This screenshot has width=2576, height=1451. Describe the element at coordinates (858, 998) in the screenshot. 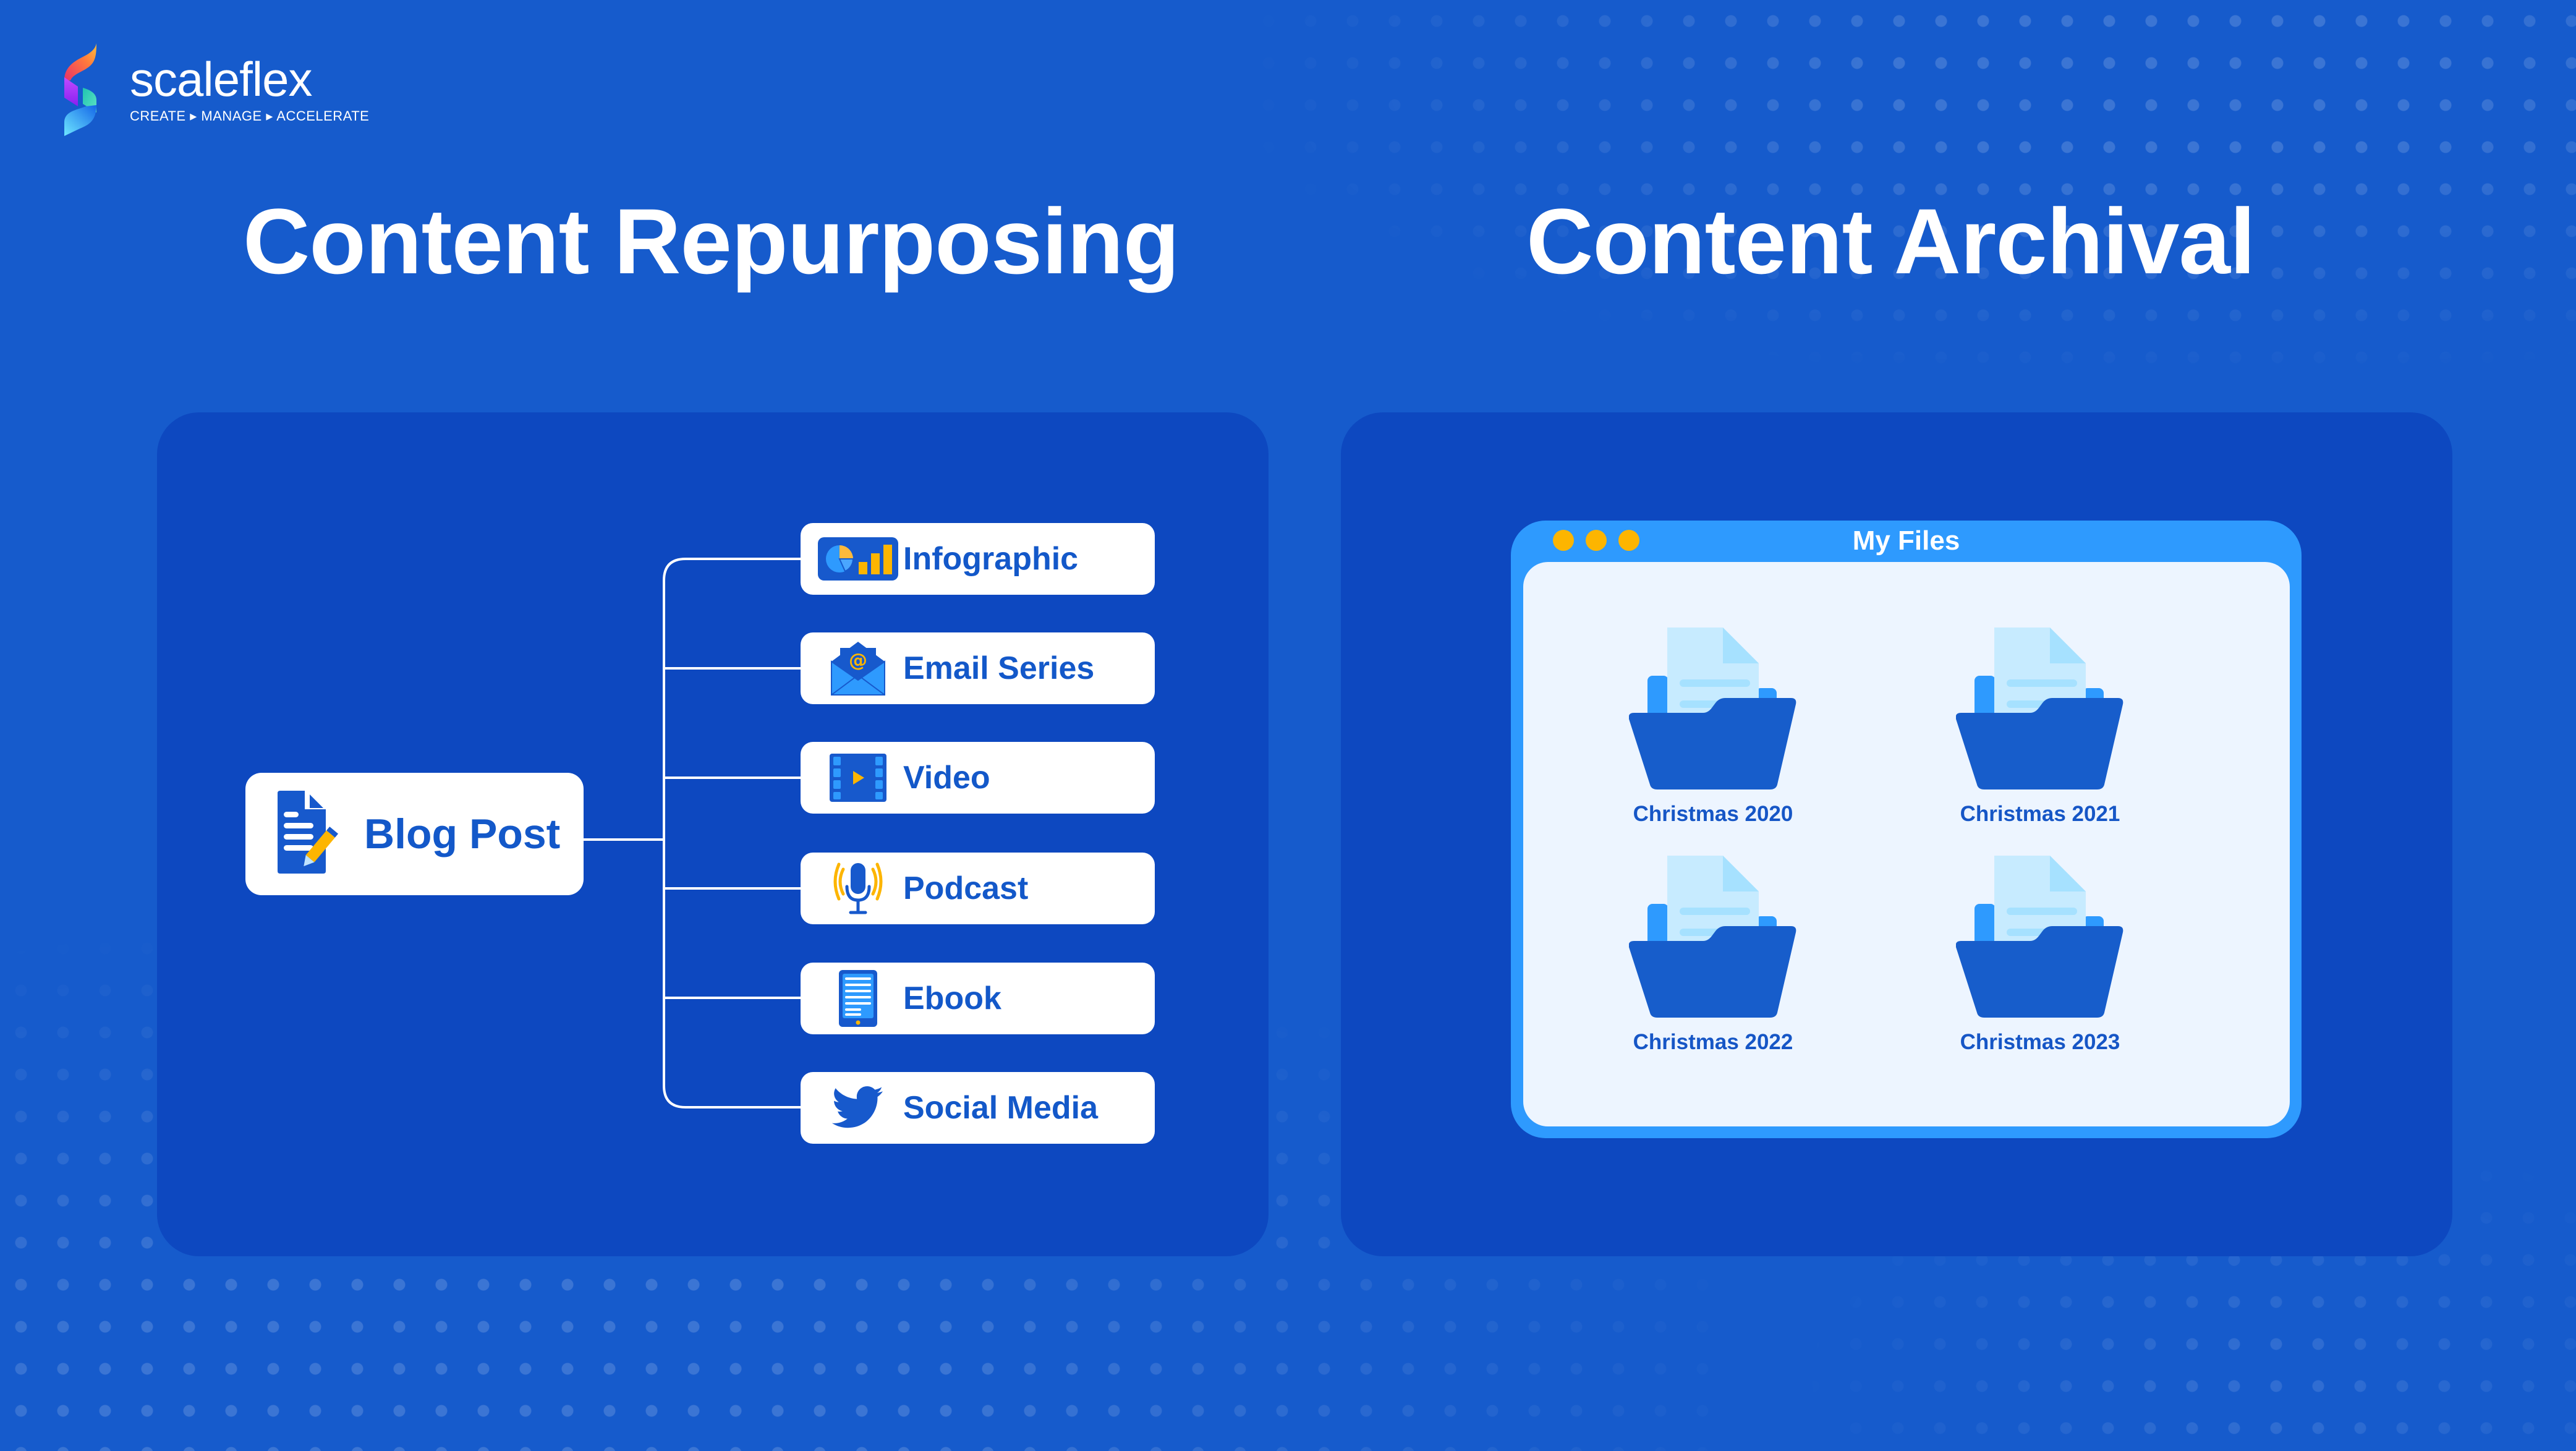

I see `ebook-tablet-icon` at that location.